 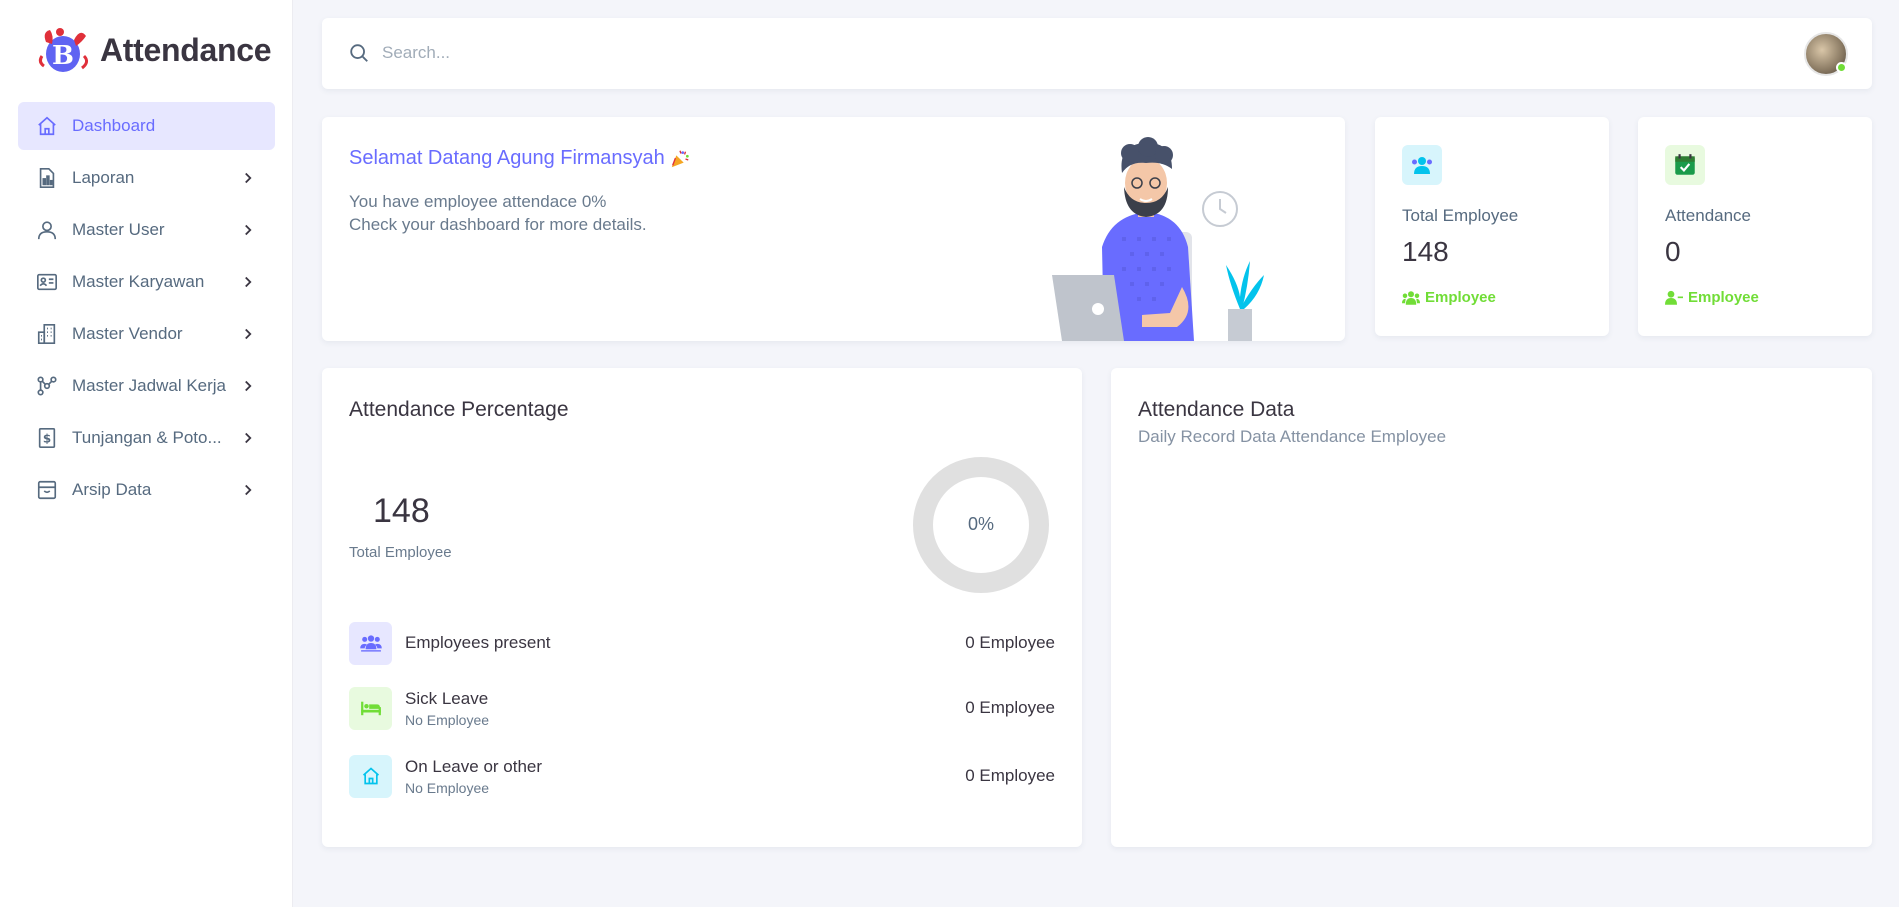 I want to click on stat-label: Attendance, so click(x=1708, y=215).